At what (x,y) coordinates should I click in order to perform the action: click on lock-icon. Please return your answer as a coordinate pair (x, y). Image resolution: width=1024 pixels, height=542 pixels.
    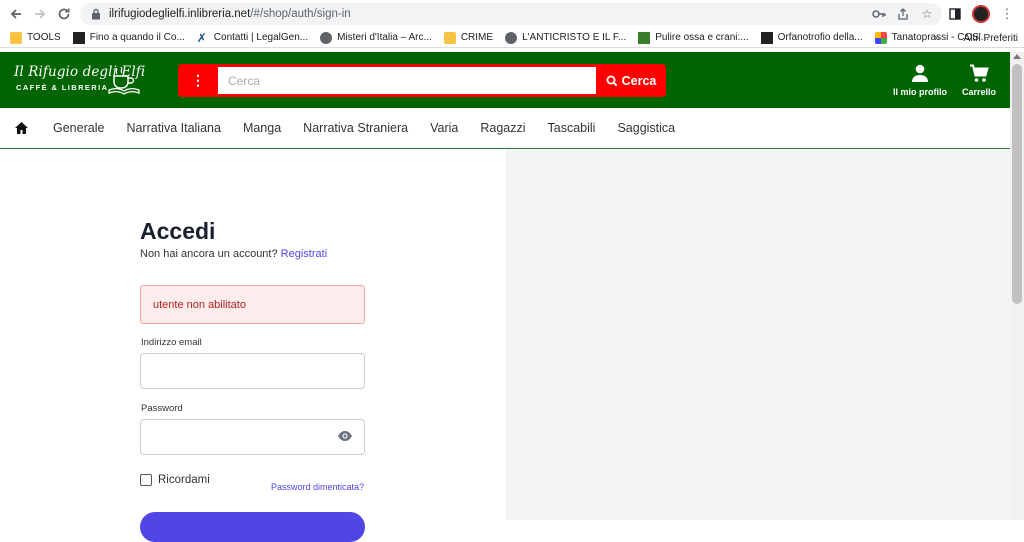
    Looking at the image, I should click on (96, 14).